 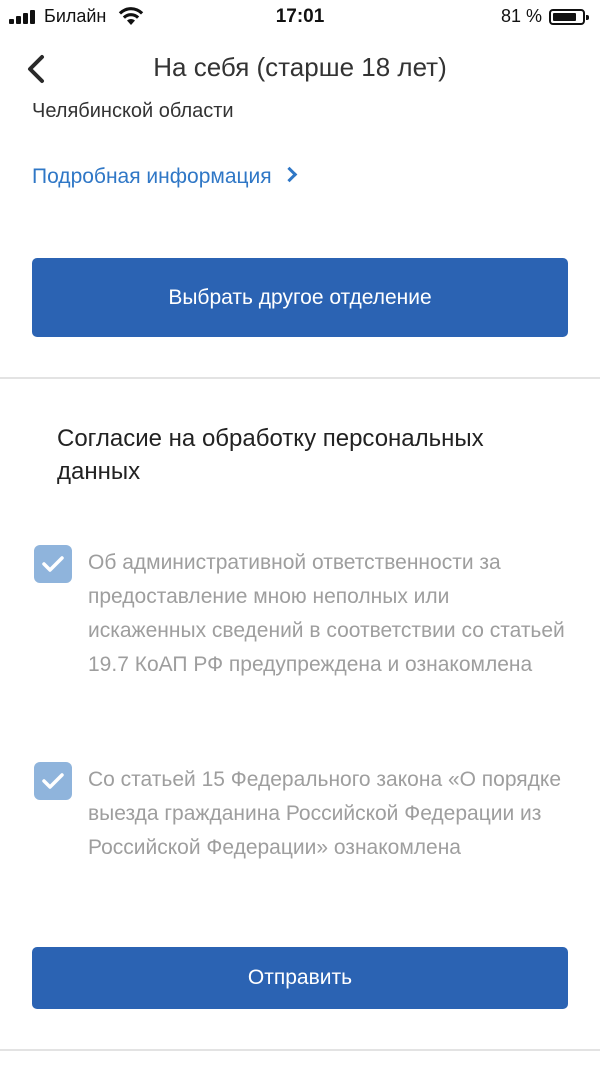 What do you see at coordinates (300, 67) in the screenshot?
I see `page-title: На себя (старше 18 лет)` at bounding box center [300, 67].